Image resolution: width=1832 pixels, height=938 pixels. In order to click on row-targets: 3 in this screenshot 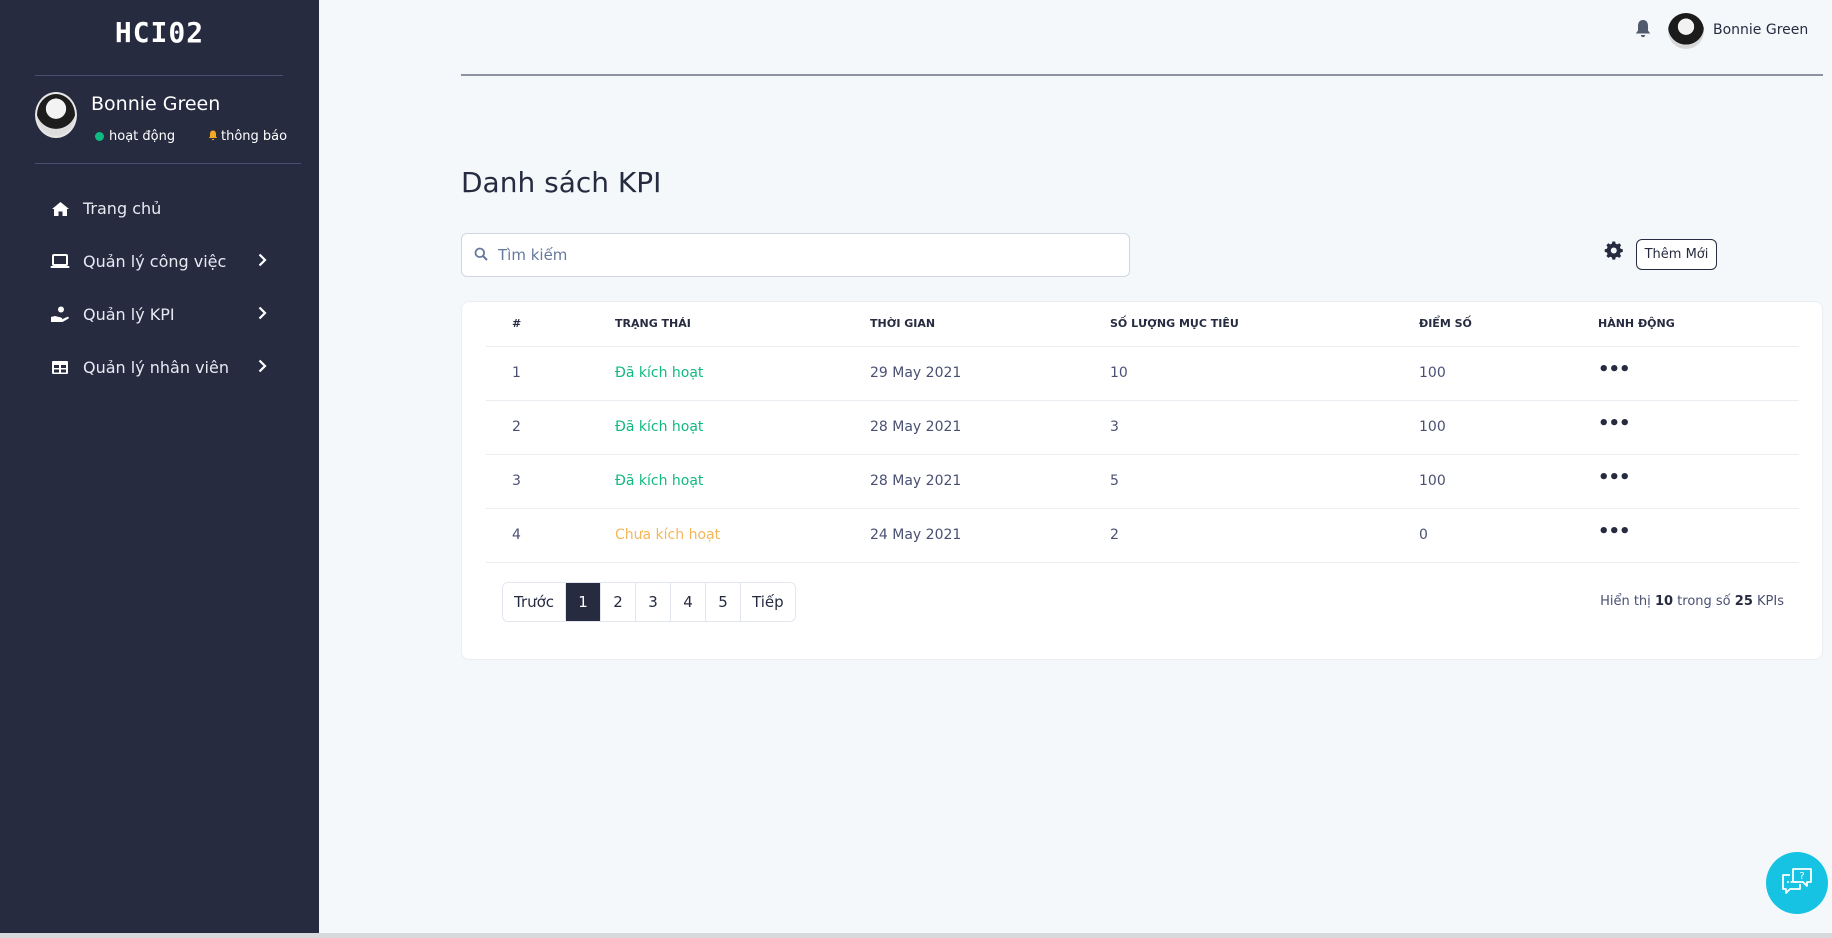, I will do `click(1238, 427)`.